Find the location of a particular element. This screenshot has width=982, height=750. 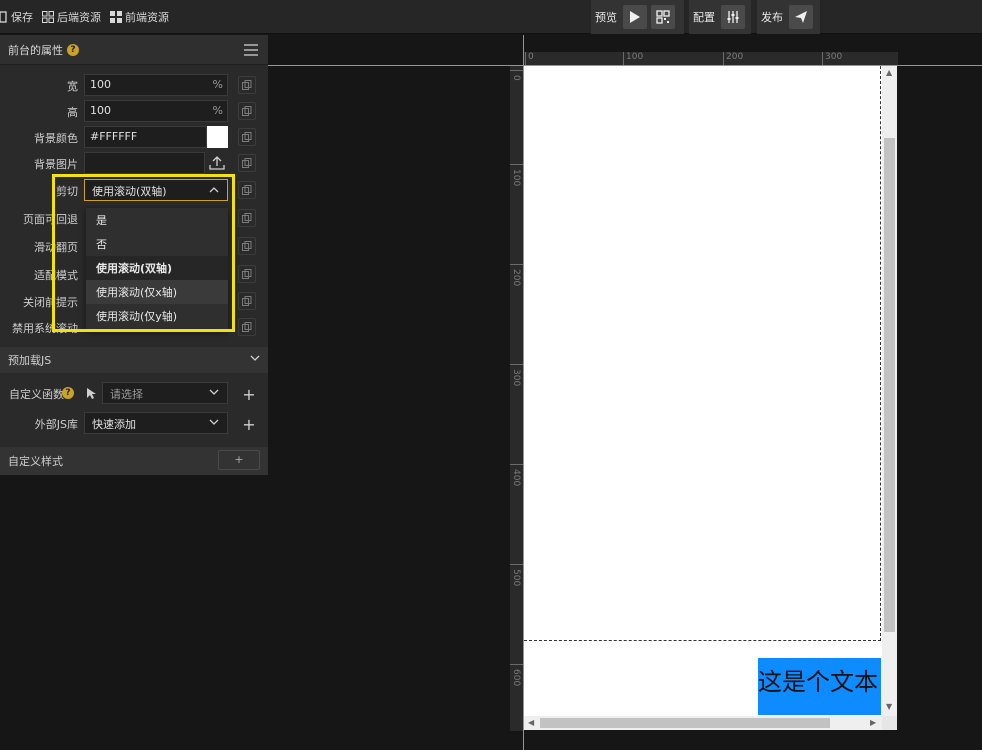

custom-func-select: 请选择 is located at coordinates (165, 393).